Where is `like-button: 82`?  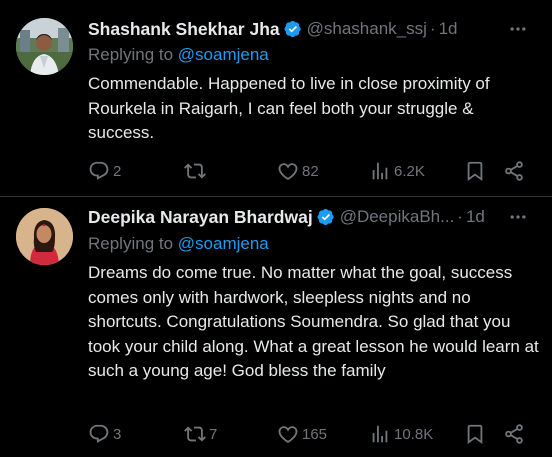 like-button: 82 is located at coordinates (298, 171).